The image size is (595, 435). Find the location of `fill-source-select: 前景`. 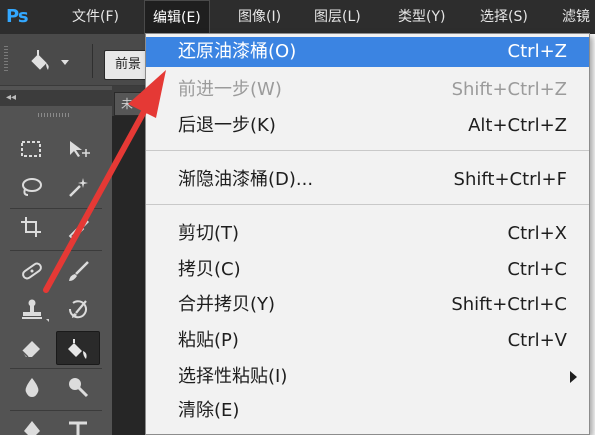

fill-source-select: 前景 is located at coordinates (126, 65).